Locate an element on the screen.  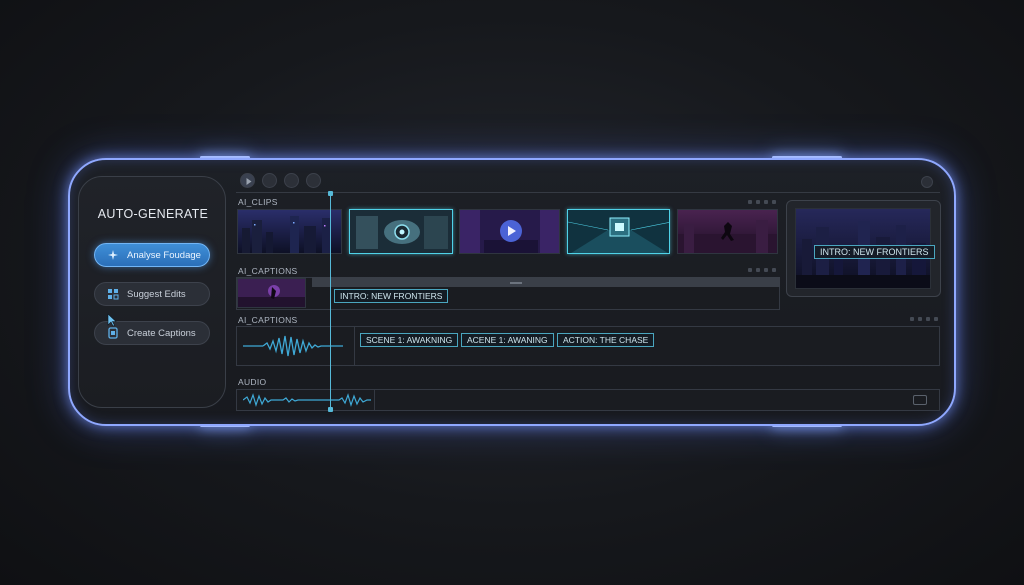
play-icon is located at coordinates (249, 181).